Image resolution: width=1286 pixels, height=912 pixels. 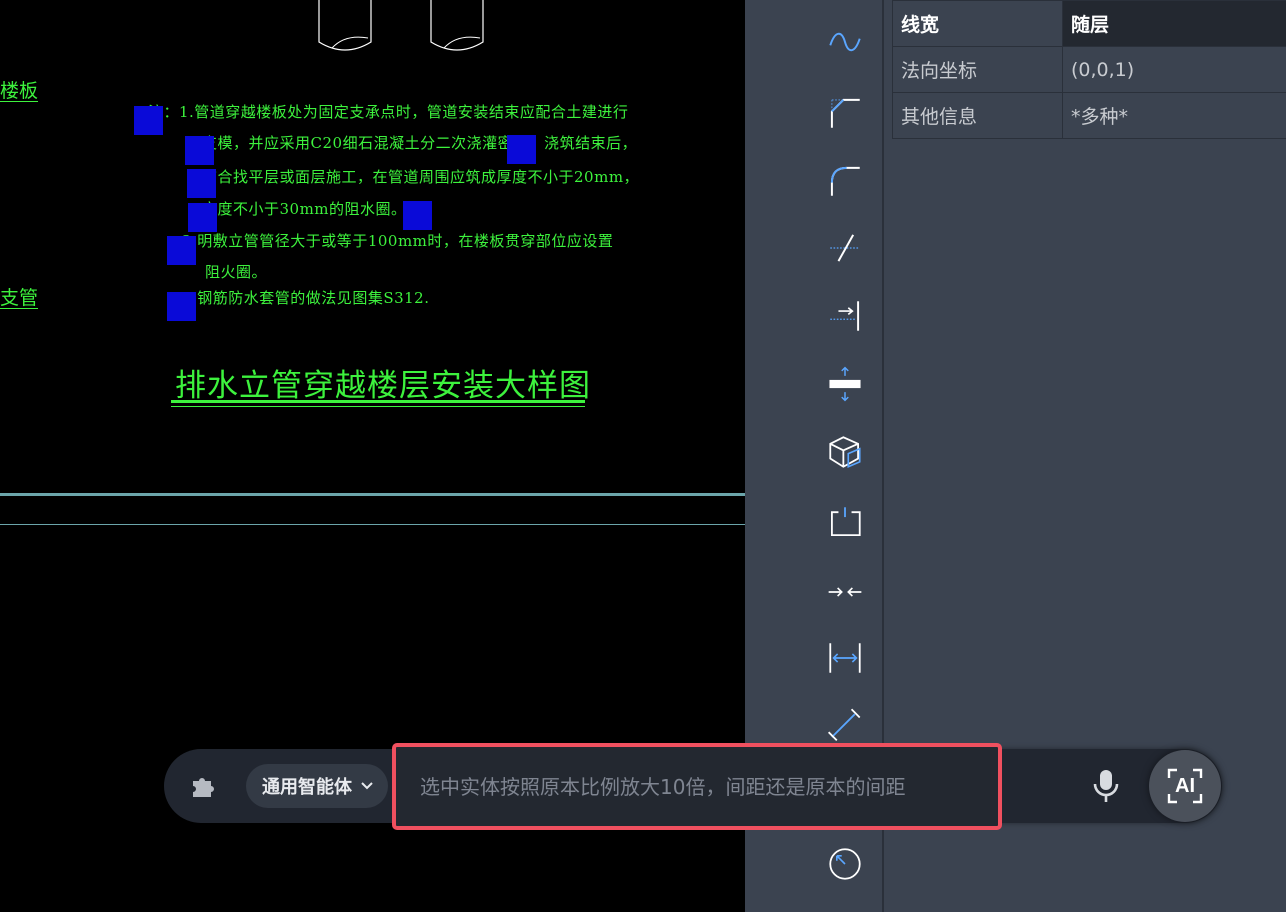 I want to click on note-line-6: 阻火圈。, so click(x=236, y=272).